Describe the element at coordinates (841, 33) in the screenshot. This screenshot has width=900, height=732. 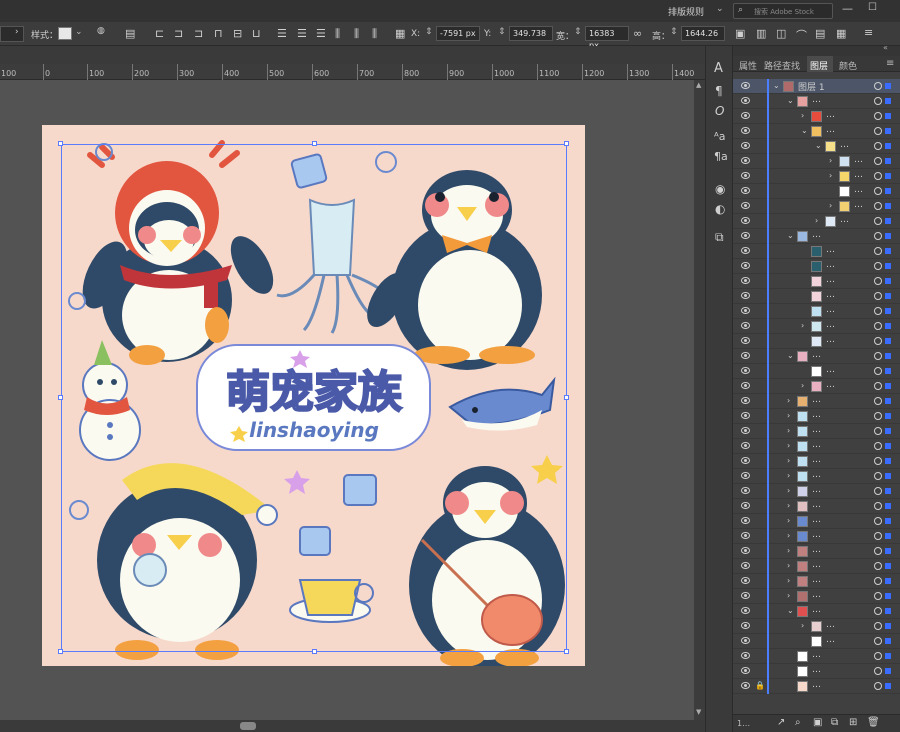
I see `grid-icon: ▦` at that location.